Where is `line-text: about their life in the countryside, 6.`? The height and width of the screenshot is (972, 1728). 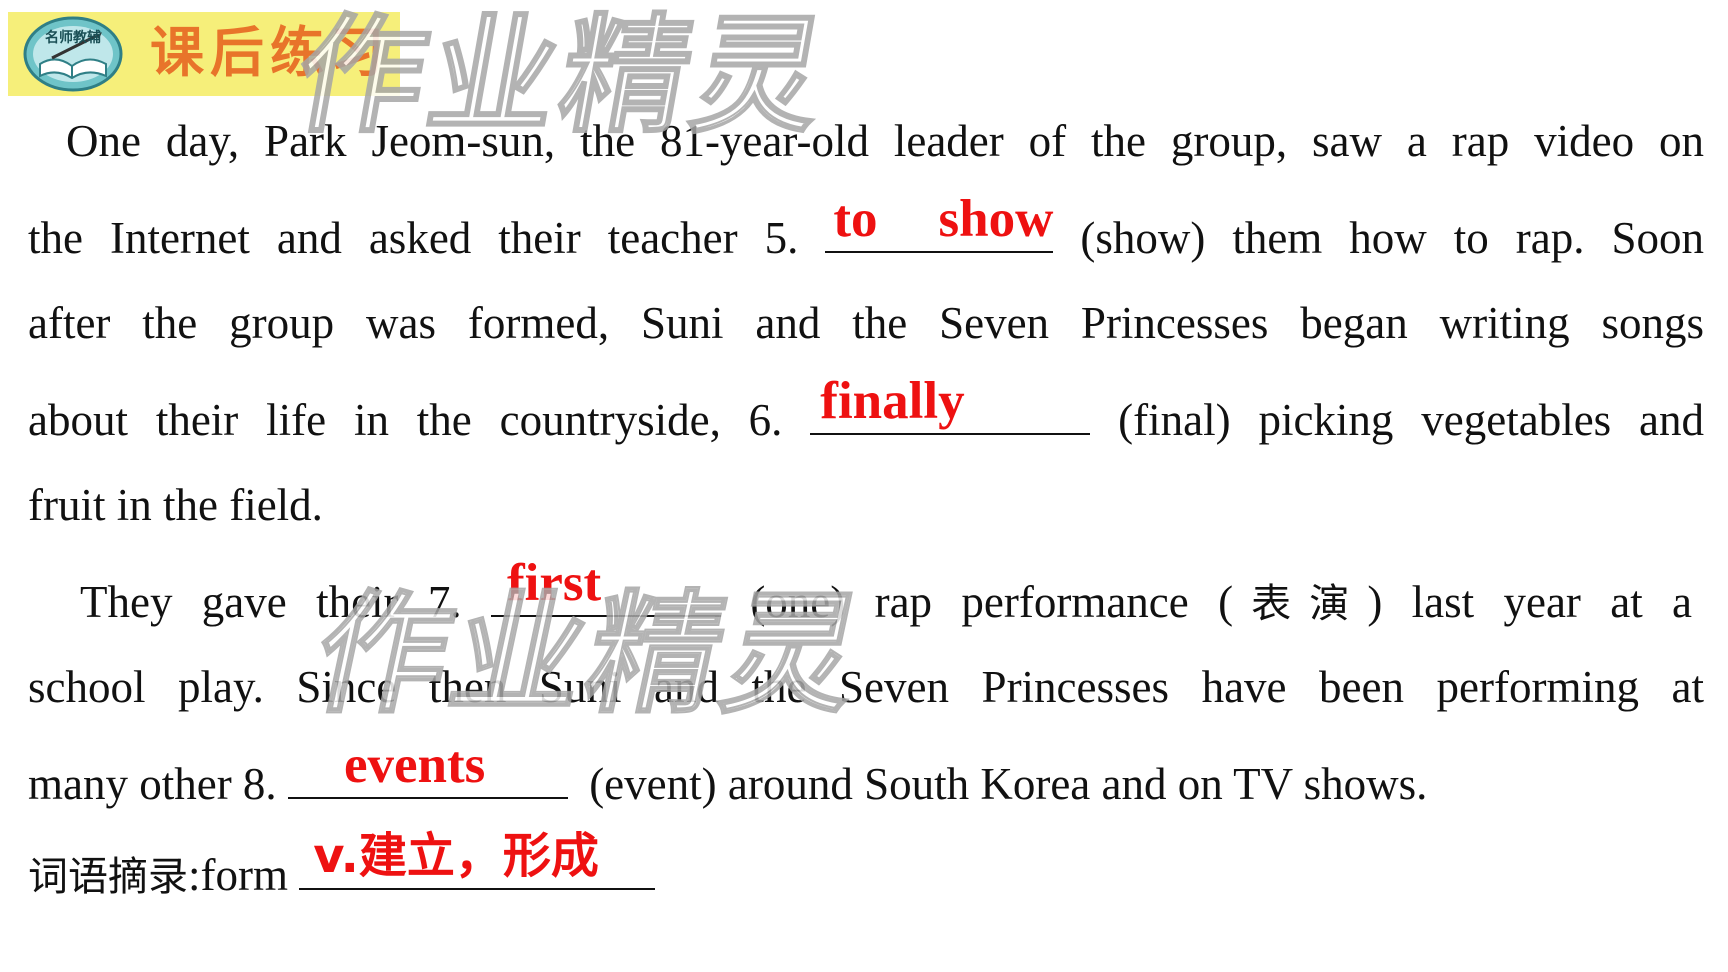
line-text: about their life in the countryside, 6. is located at coordinates (405, 420).